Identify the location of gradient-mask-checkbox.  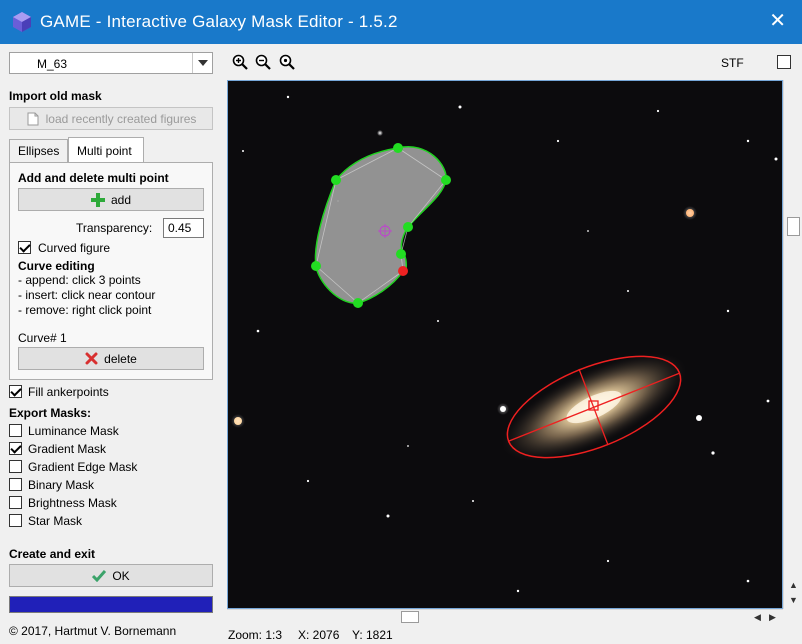
(15, 448).